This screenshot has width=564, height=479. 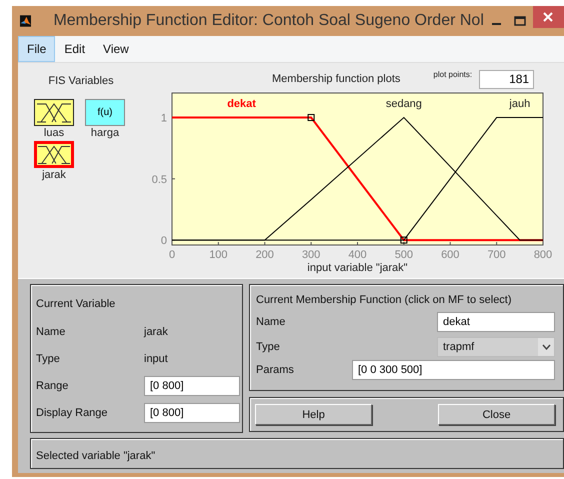 What do you see at coordinates (192, 412) in the screenshot?
I see `display-range-field: [0 800]` at bounding box center [192, 412].